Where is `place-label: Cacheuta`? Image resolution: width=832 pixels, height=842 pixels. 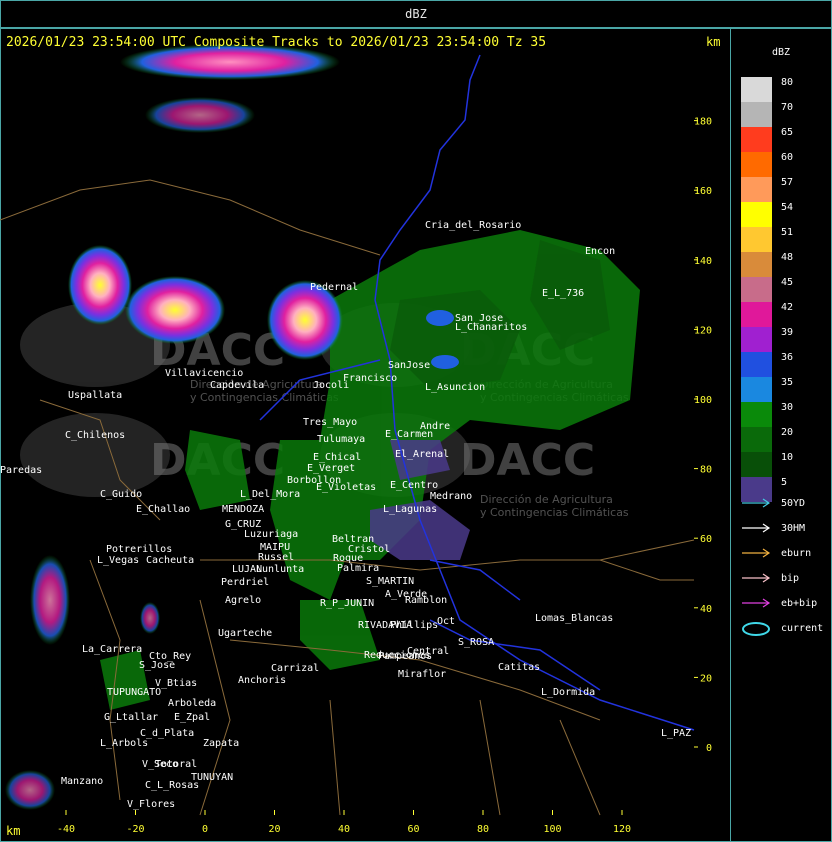
place-label: Cacheuta is located at coordinates (170, 560).